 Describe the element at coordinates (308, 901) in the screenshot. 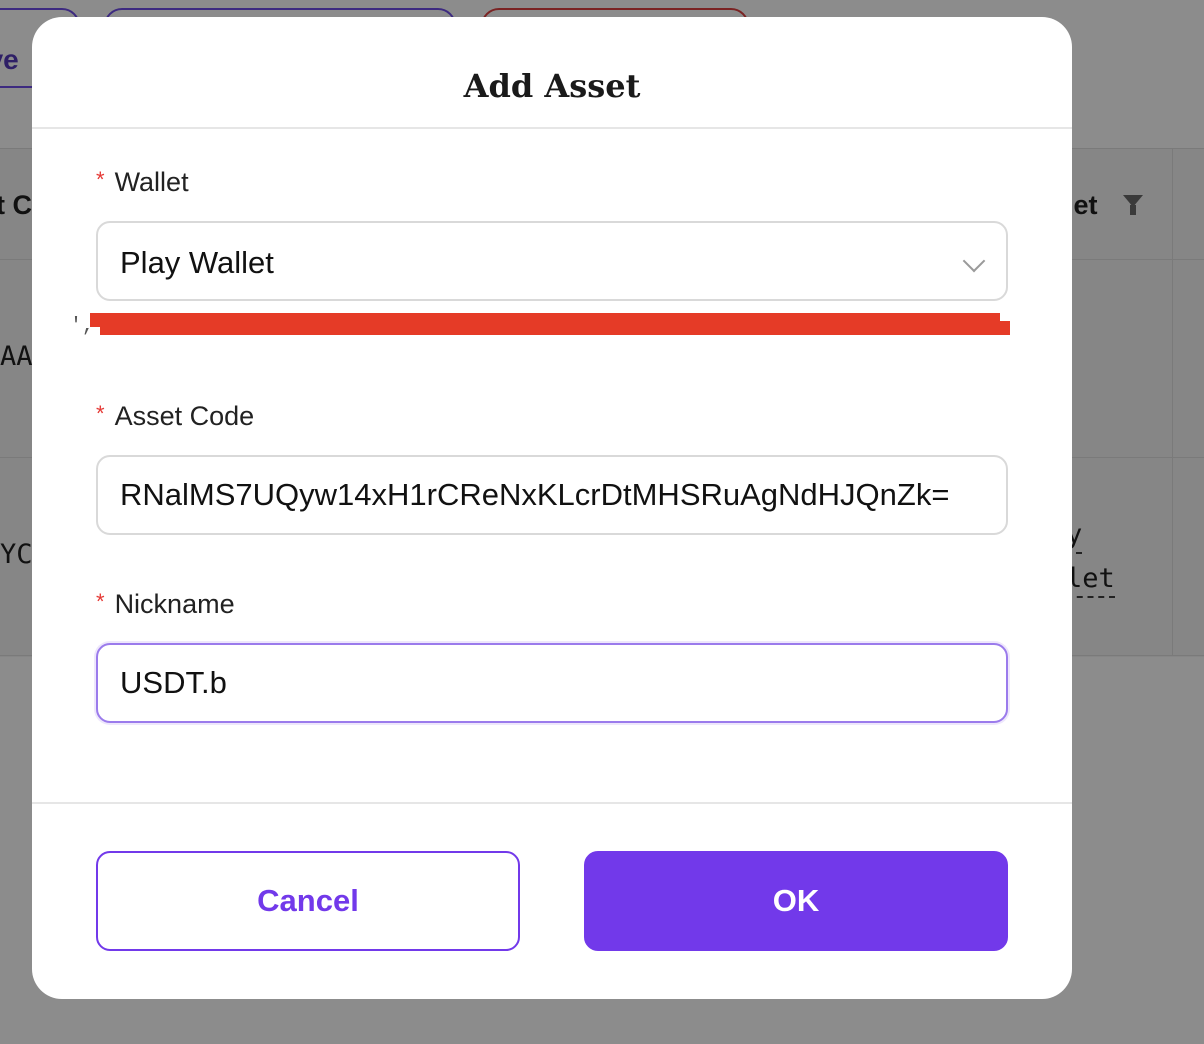

I see `cancel-button: Cancel` at that location.